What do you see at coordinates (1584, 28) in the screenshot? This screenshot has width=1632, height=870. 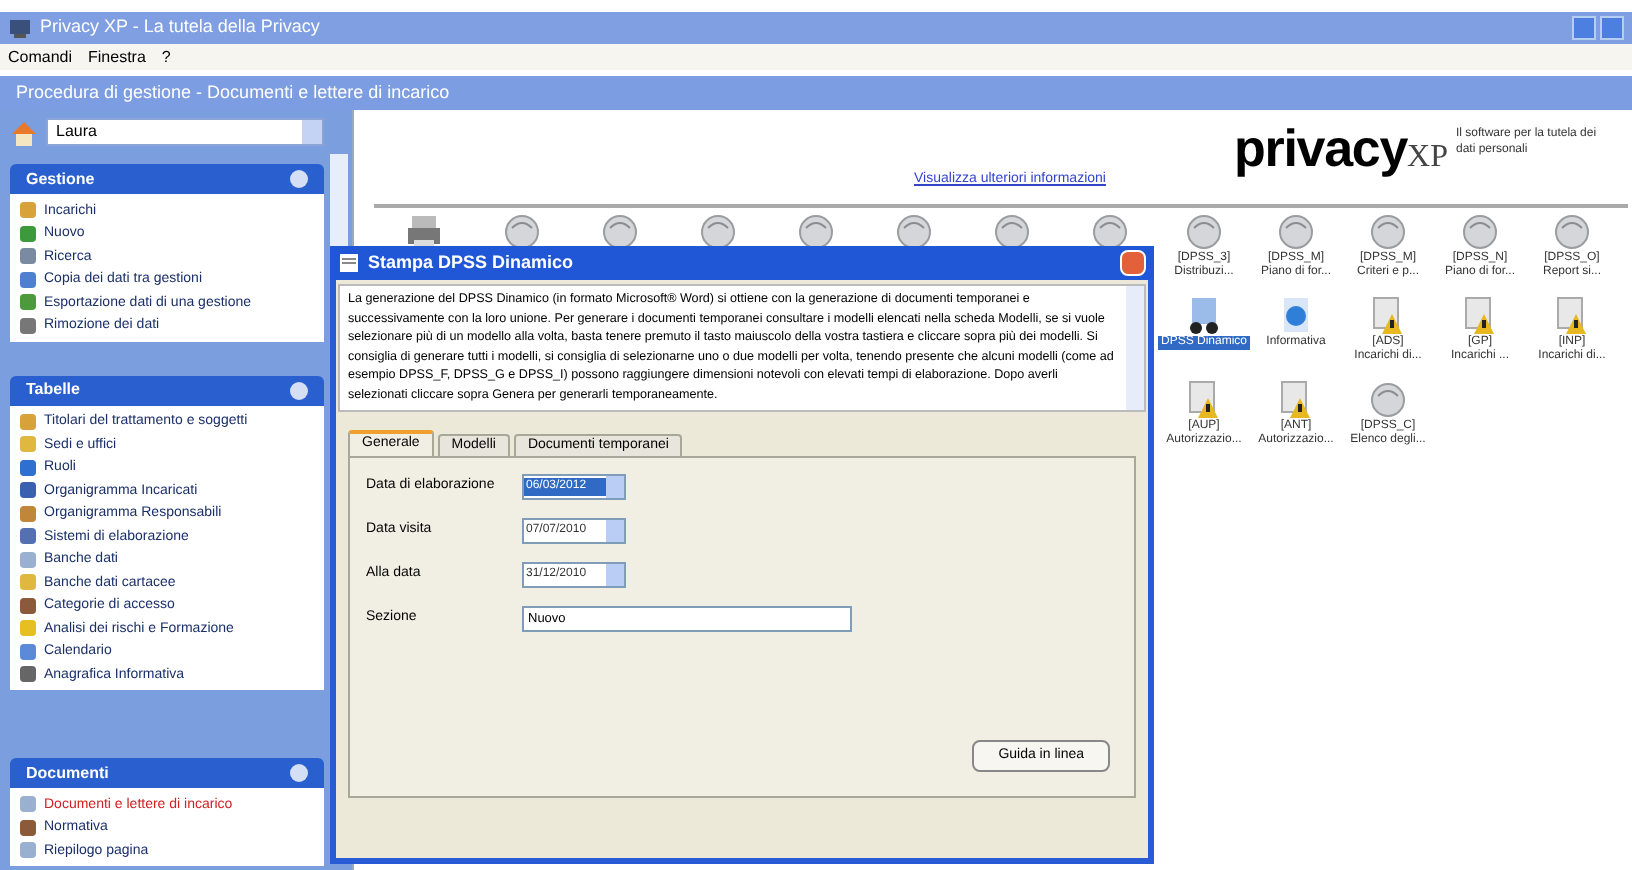 I see `minimize-button` at bounding box center [1584, 28].